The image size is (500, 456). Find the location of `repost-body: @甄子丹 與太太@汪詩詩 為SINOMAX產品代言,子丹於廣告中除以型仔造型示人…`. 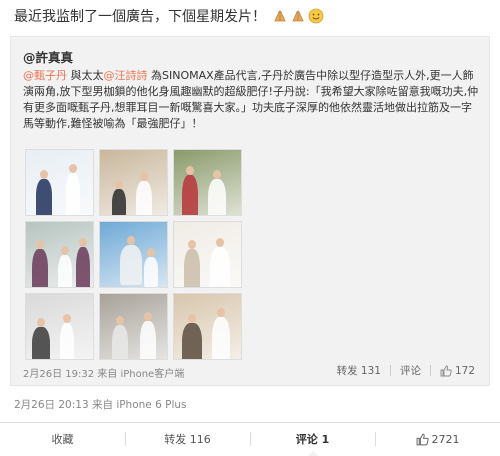

repost-body: @甄子丹 與太太@汪詩詩 為SINOMAX產品代言,子丹於廣告中除以型仔造型示人… is located at coordinates (251, 100).